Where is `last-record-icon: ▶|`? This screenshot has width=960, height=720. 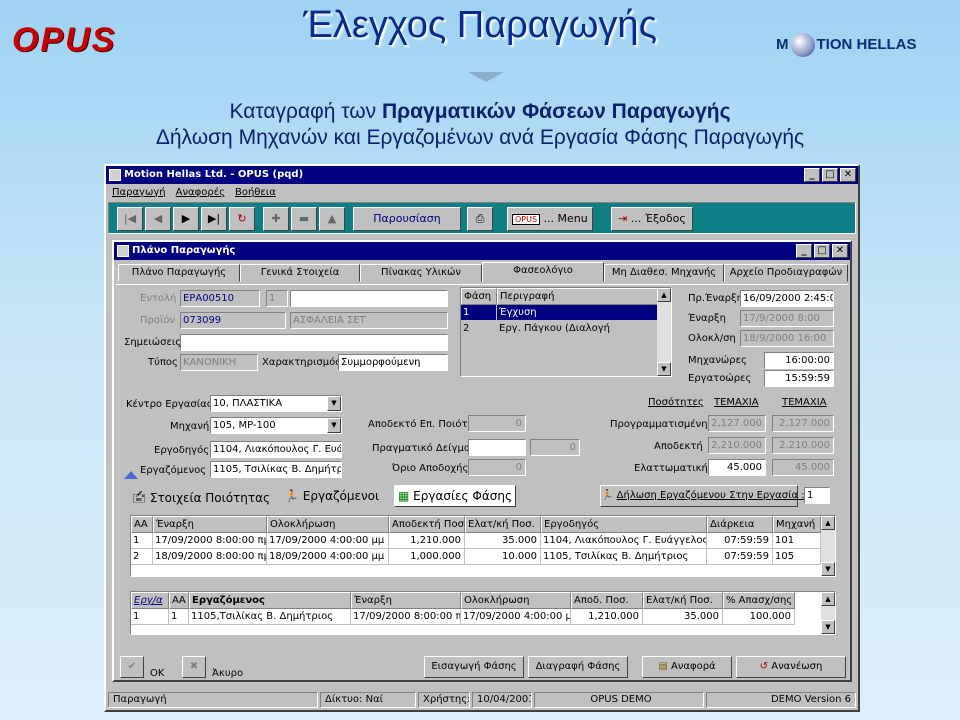
last-record-icon: ▶| is located at coordinates (214, 219).